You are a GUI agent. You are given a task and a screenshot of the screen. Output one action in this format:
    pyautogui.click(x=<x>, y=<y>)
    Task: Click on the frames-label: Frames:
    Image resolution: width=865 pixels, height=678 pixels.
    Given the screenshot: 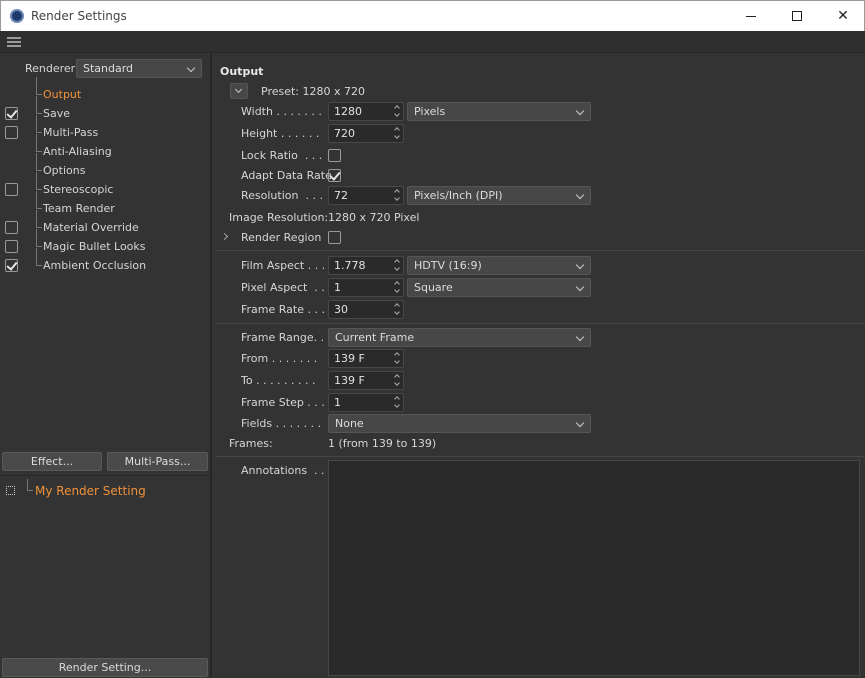 What is the action you would take?
    pyautogui.click(x=251, y=443)
    